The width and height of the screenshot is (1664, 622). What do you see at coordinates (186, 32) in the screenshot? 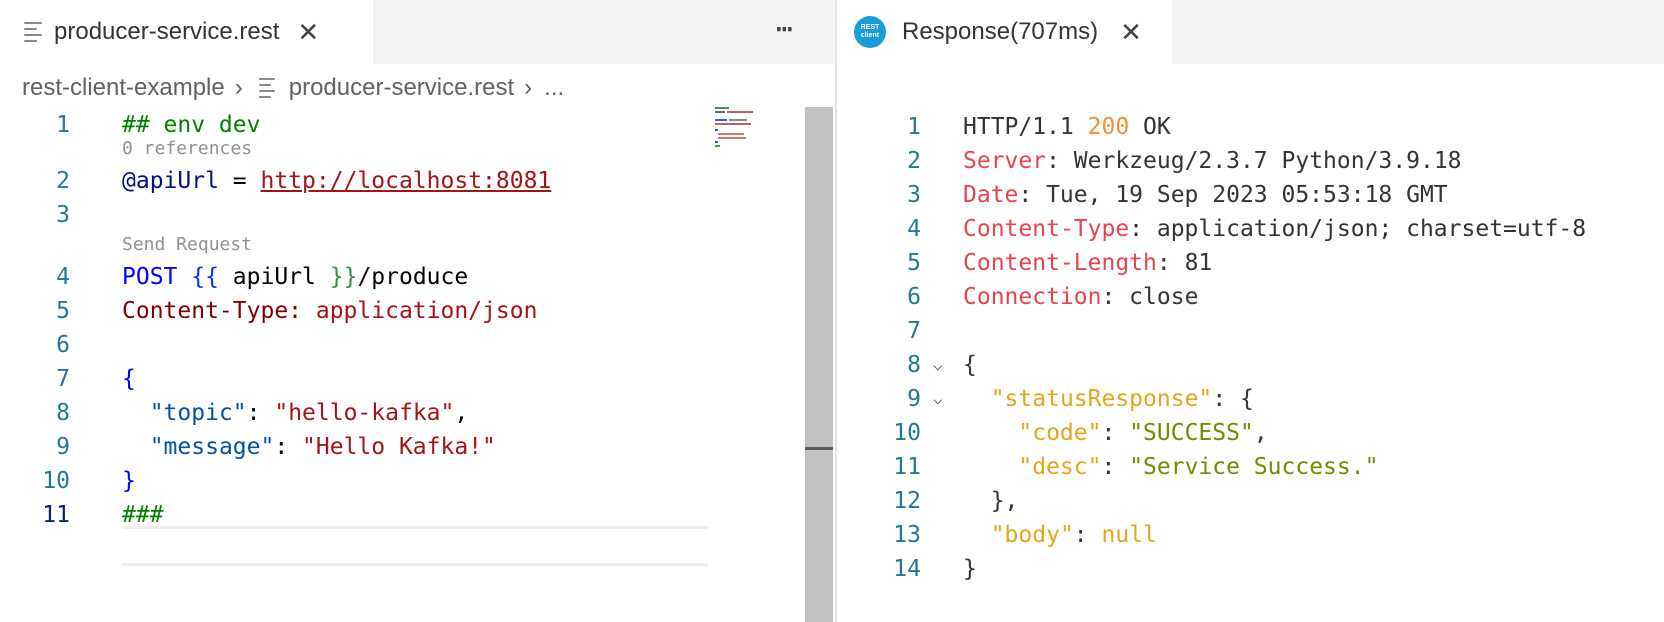
I see `tab-producer-service: producer-service.rest ✕` at bounding box center [186, 32].